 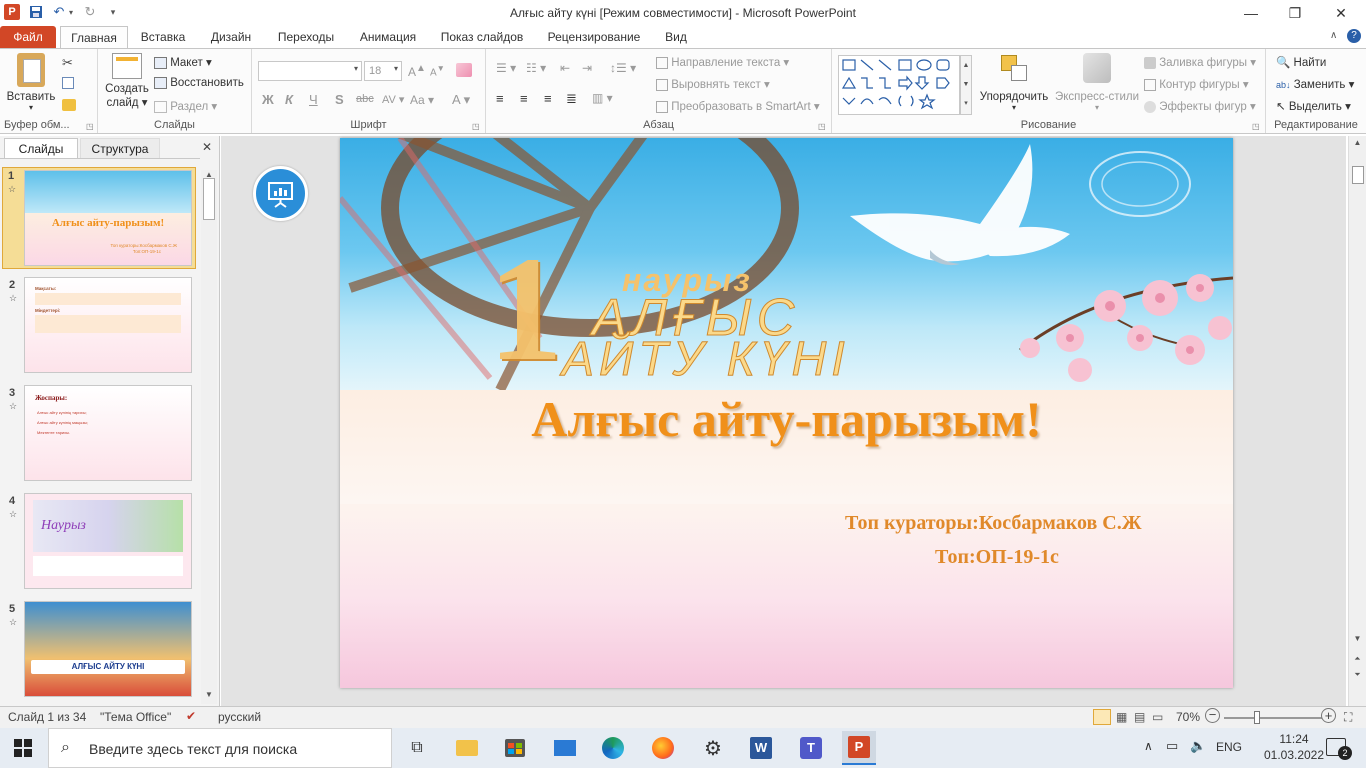 I want to click on format-painter-icon, so click(x=69, y=105).